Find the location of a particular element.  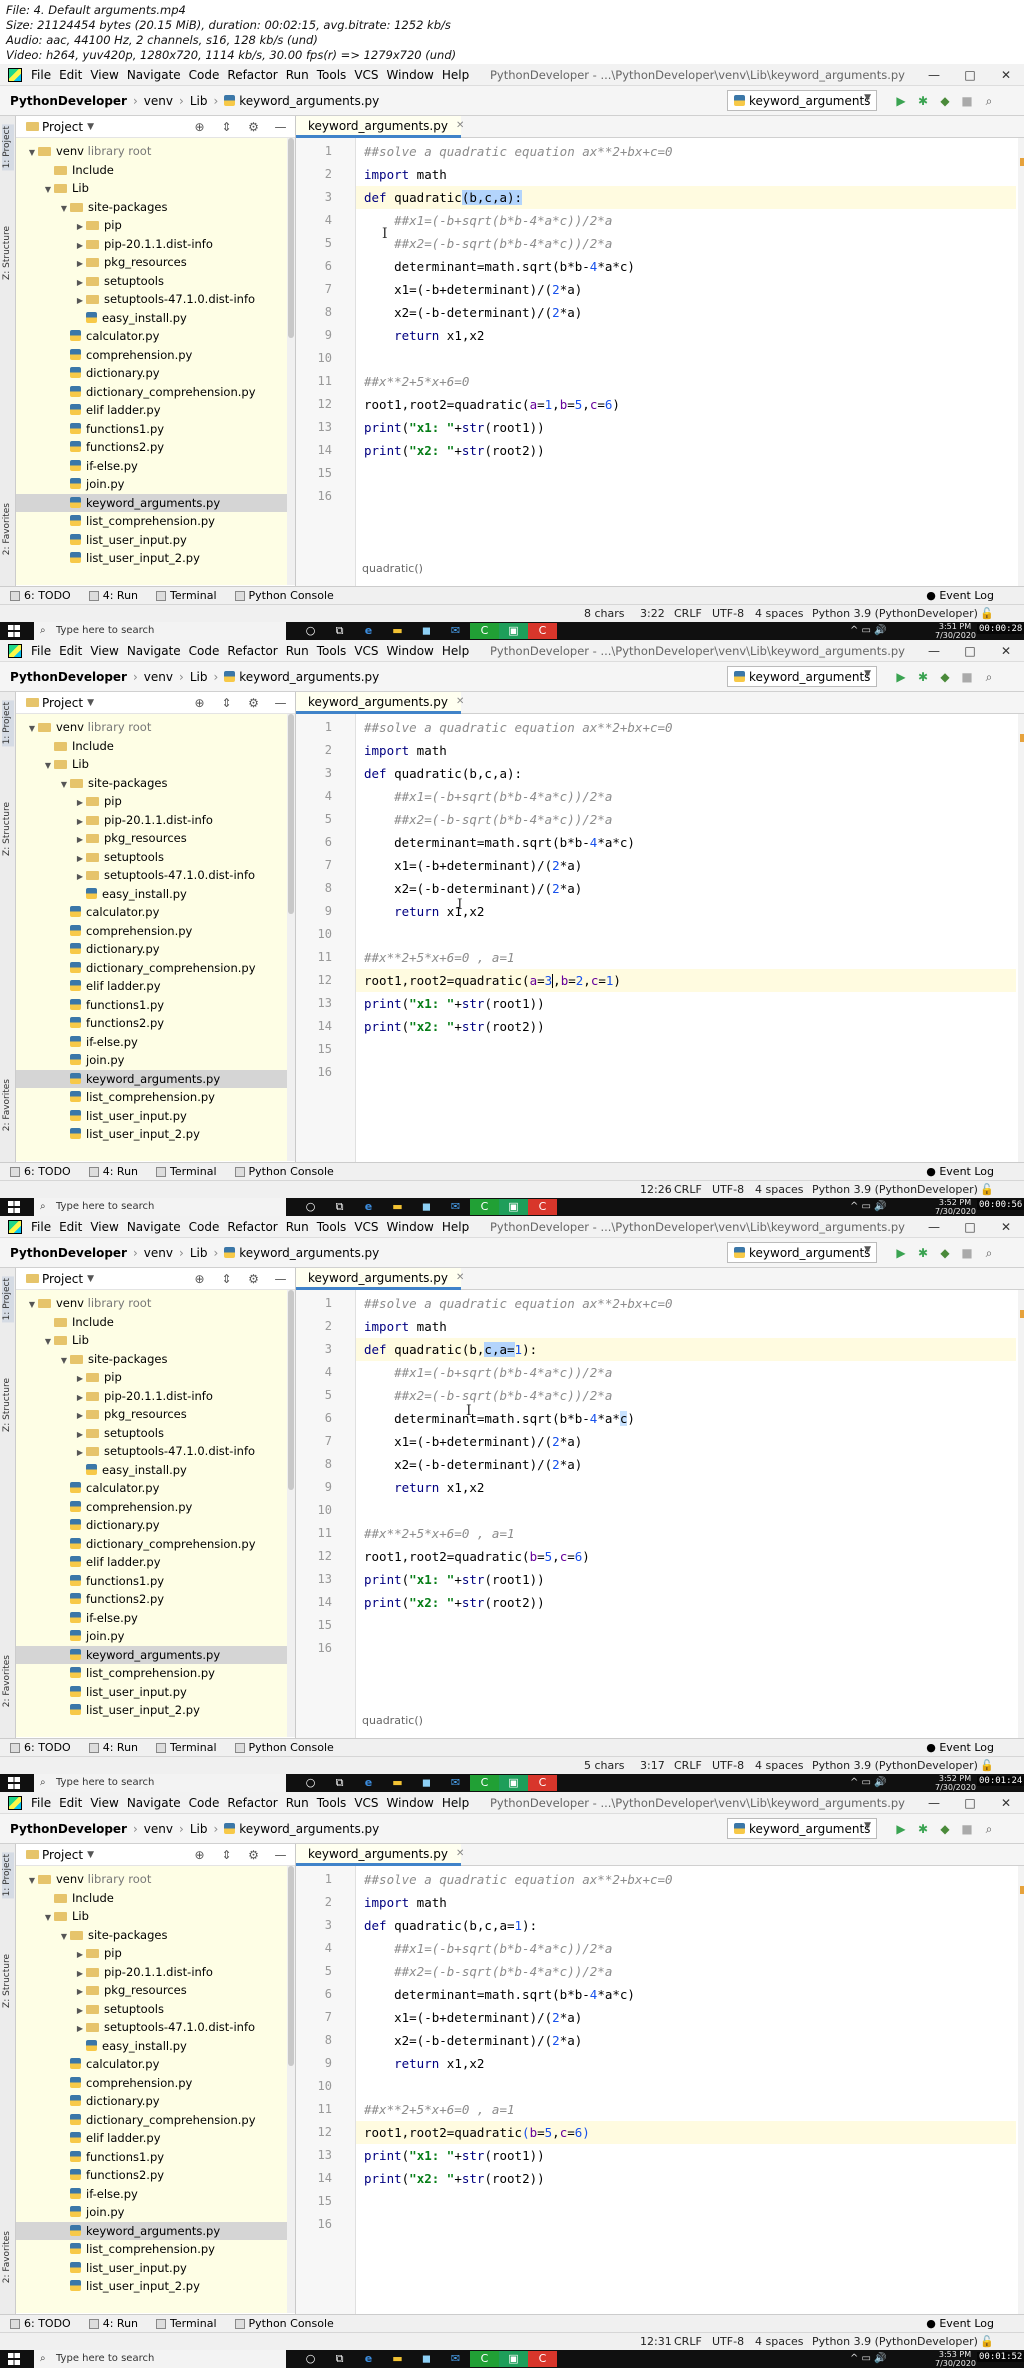

code-line: ##x1=(-b+sqrt(b*b-4*a*c))/2*a is located at coordinates (686, 796).